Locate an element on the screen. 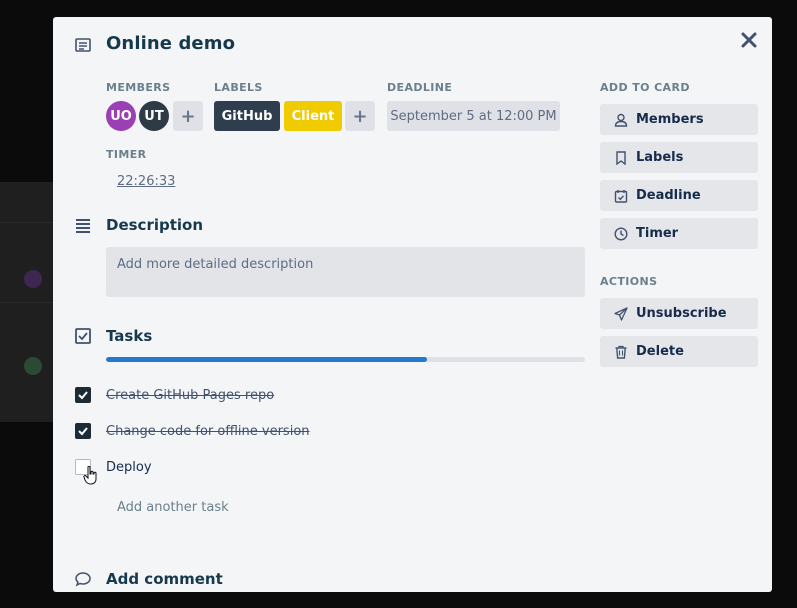 This screenshot has height=608, width=797. comment-icon is located at coordinates (83, 579).